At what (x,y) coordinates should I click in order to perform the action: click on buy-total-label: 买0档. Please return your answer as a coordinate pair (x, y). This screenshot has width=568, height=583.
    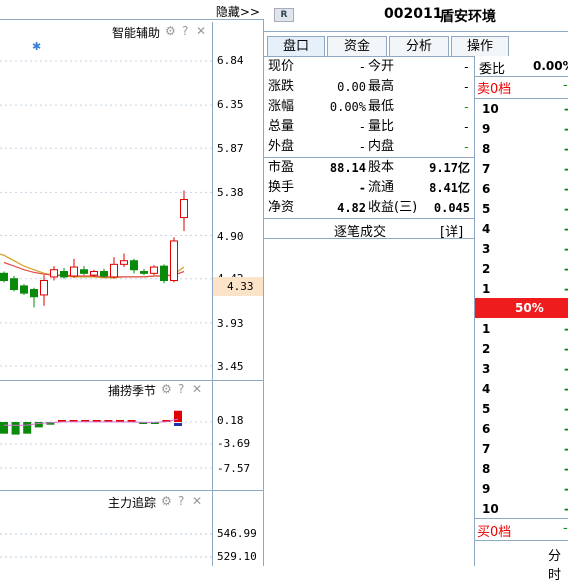
    Looking at the image, I should click on (494, 532).